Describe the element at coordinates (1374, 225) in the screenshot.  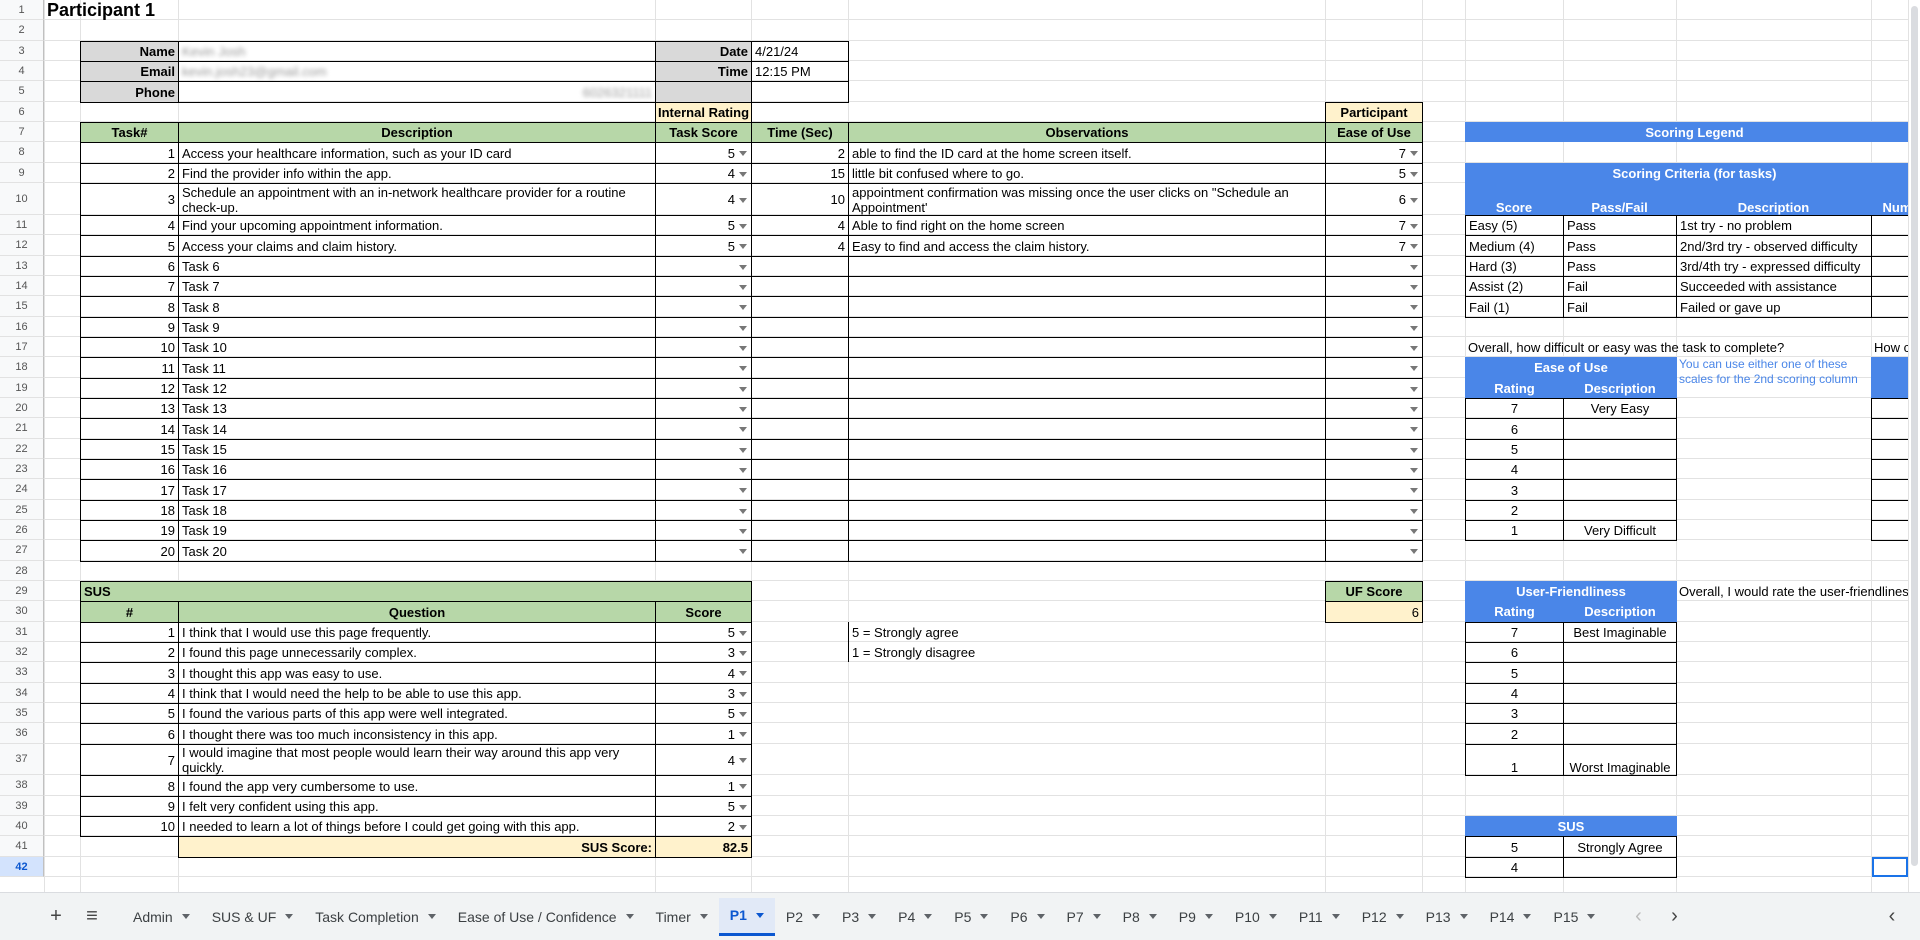
I see `ease-of-use-dropdown: 7` at that location.